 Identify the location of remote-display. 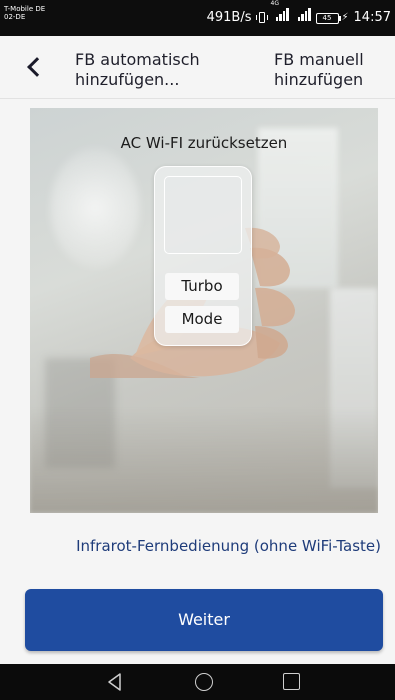
(203, 215).